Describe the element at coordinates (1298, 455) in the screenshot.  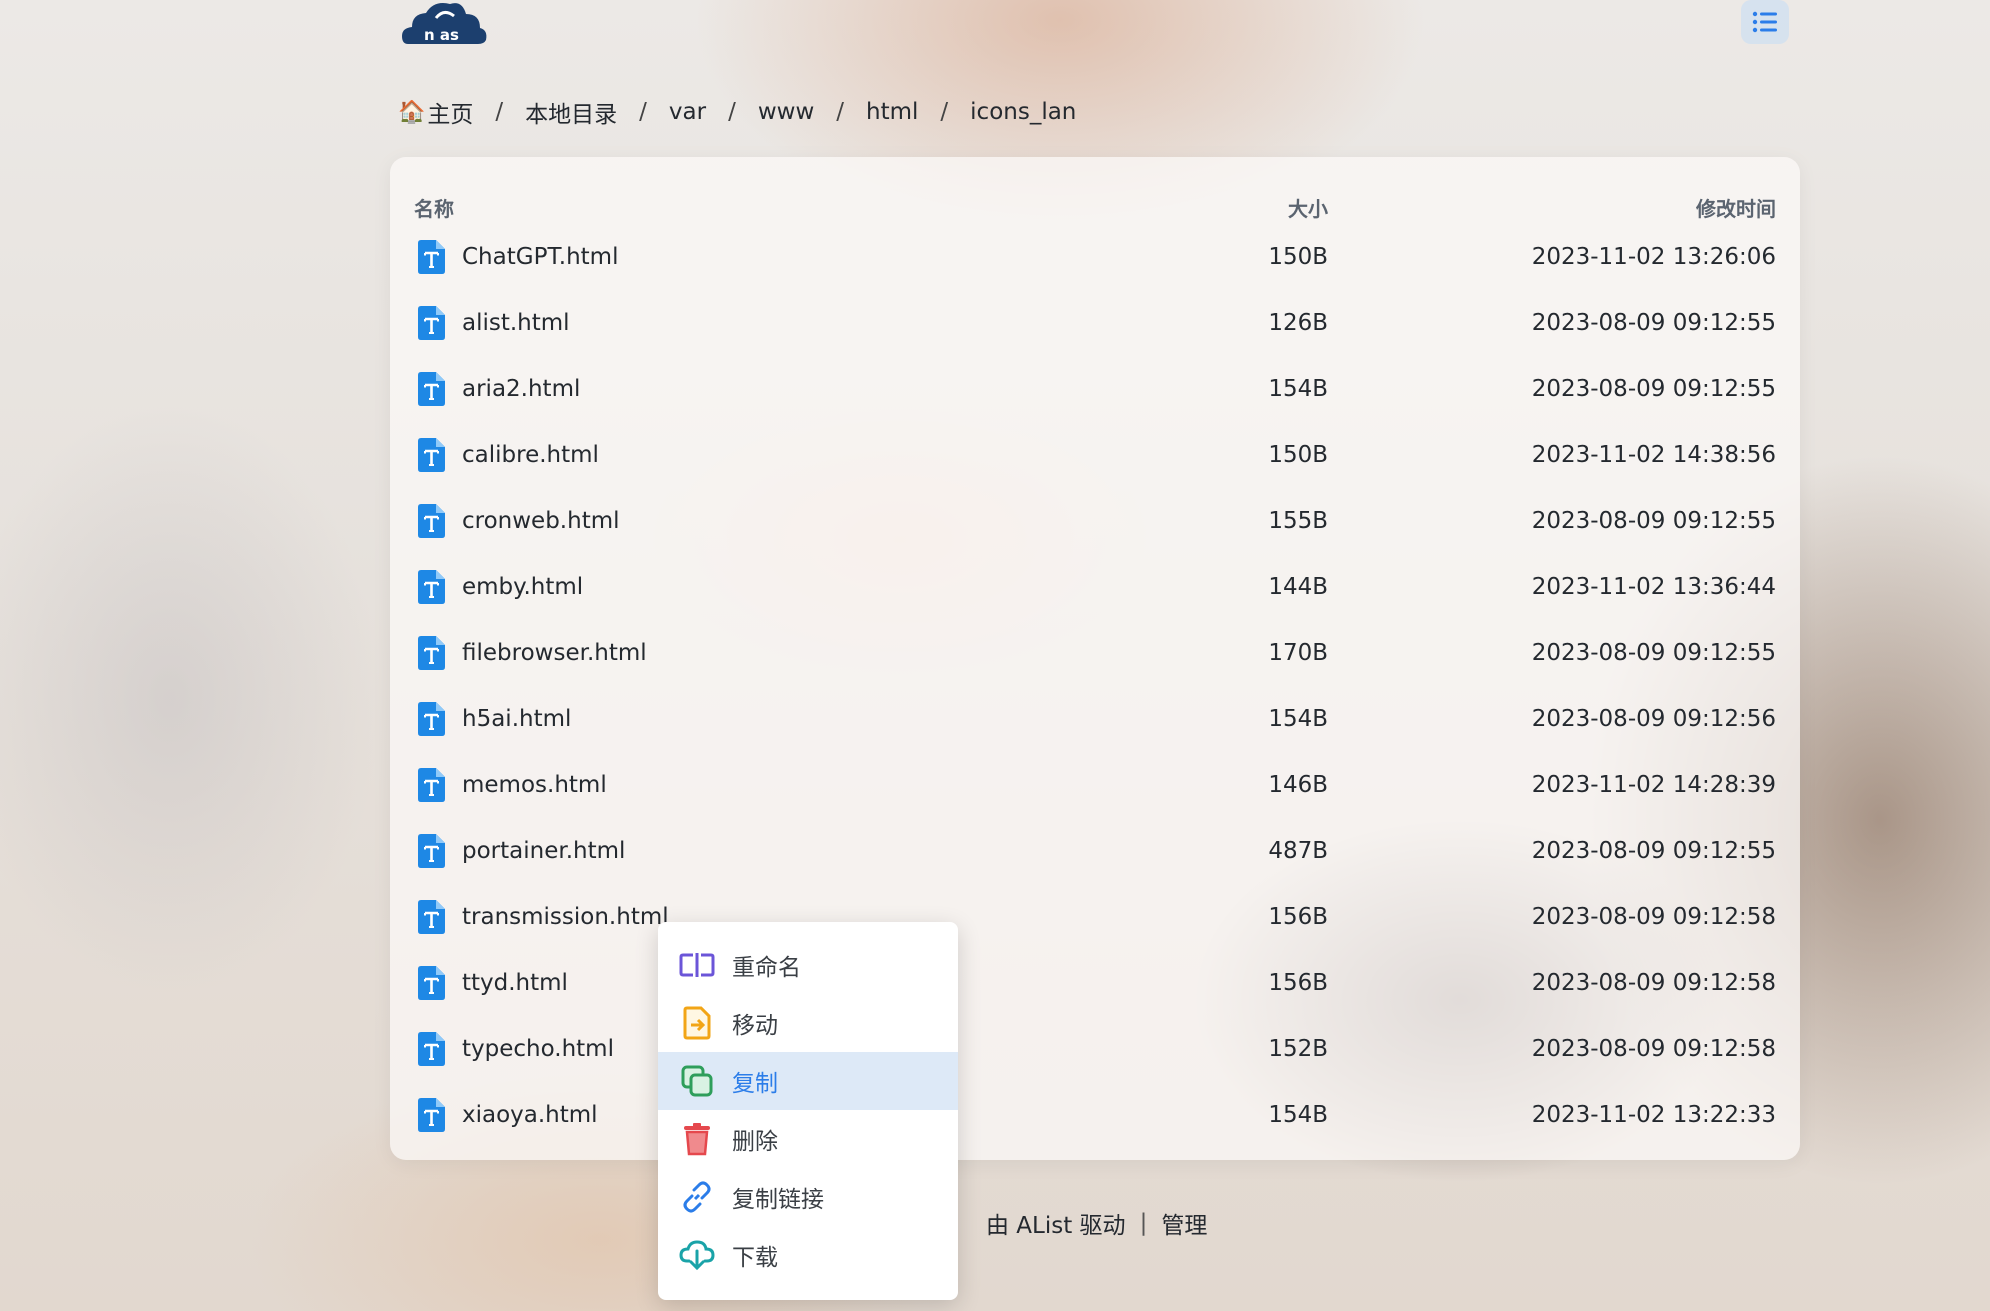
I see `file-size: 150B` at that location.